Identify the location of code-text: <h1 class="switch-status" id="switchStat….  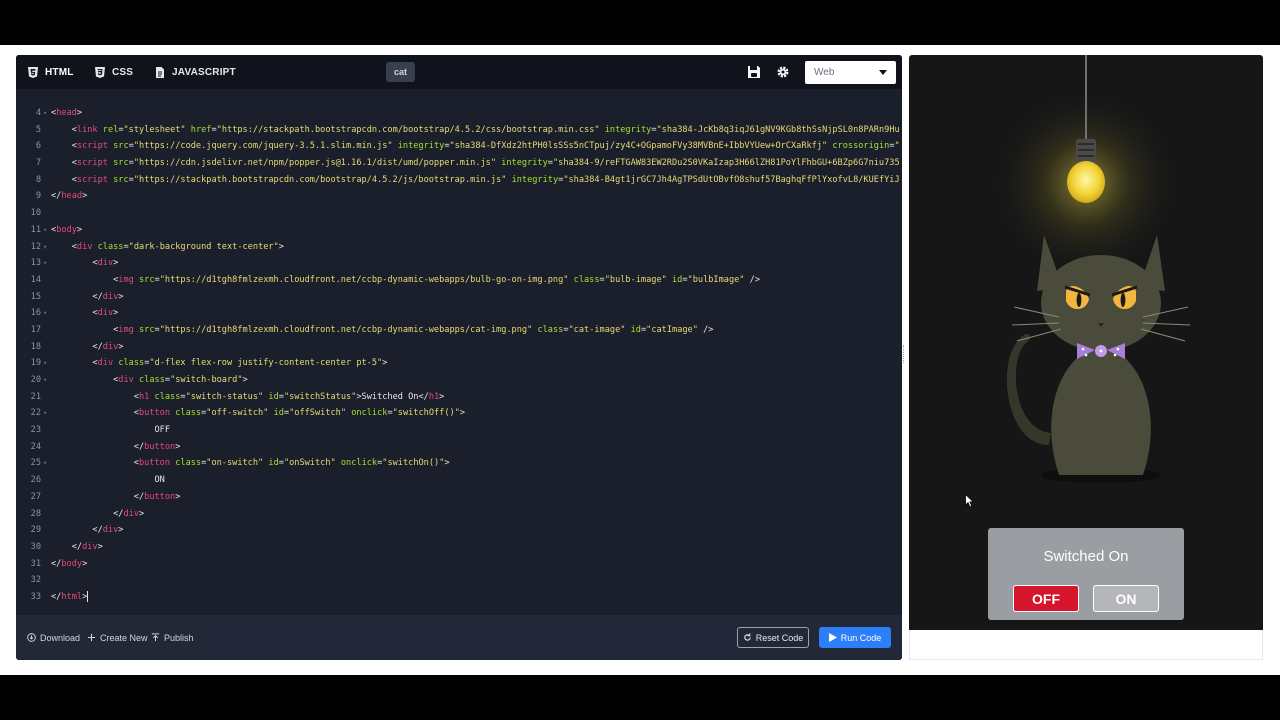
(289, 396).